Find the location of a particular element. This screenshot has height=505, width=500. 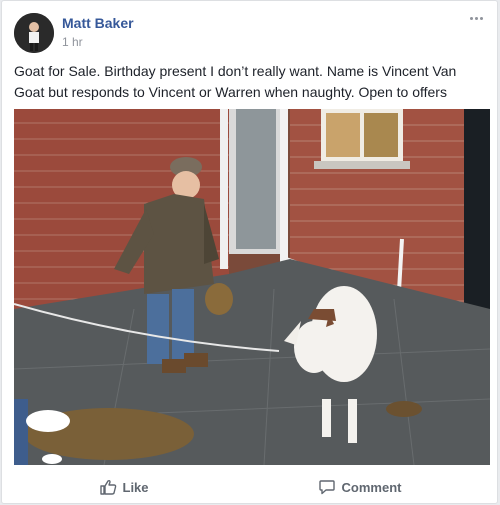

author-avatar is located at coordinates (34, 33).